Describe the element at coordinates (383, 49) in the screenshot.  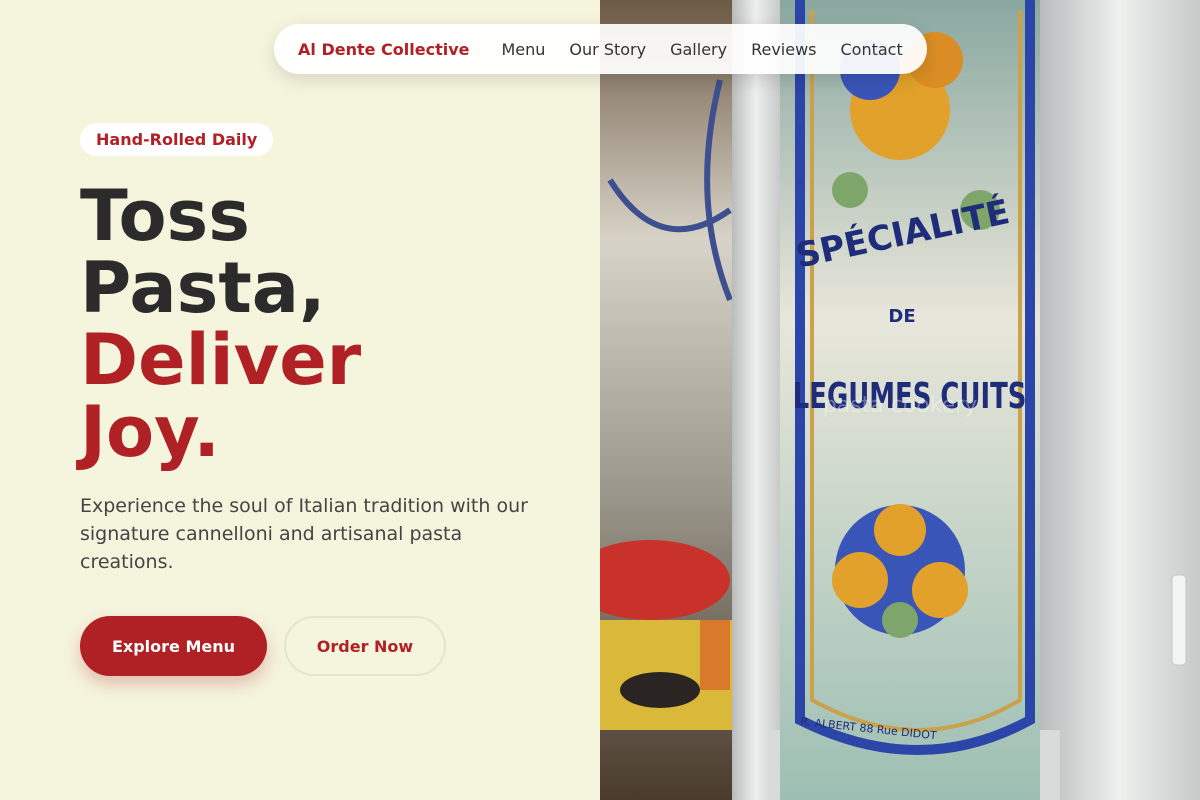
I see `brand-logo-text: Al Dente Collective` at that location.